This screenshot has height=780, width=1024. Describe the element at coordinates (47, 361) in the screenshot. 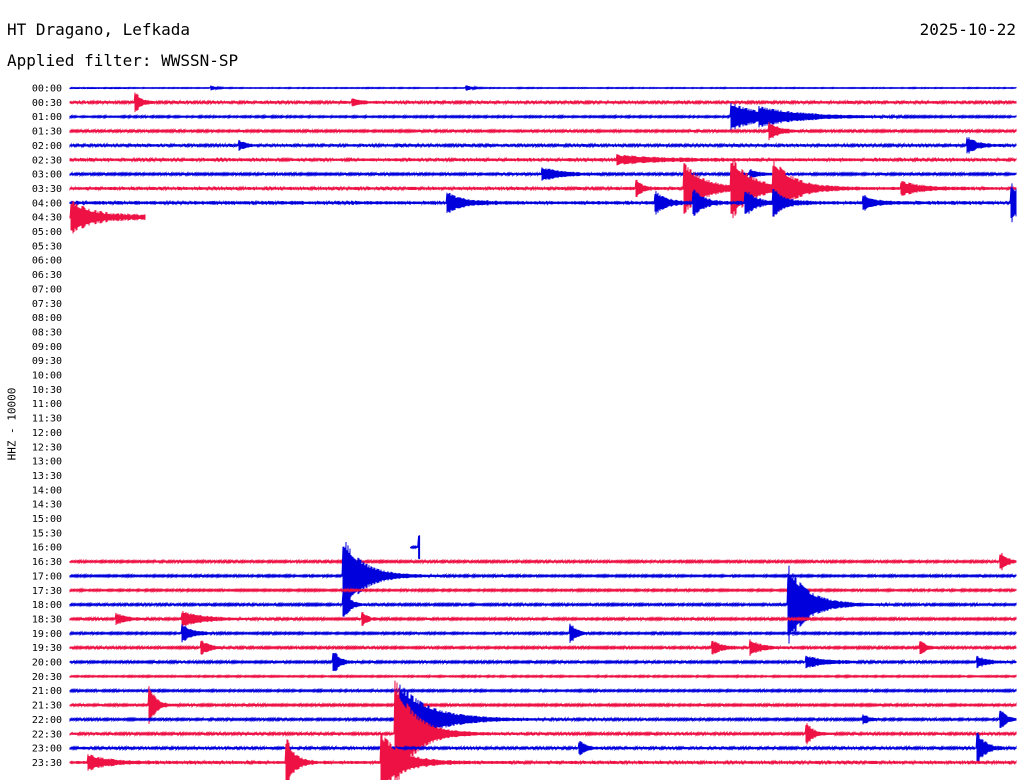

I see `time-tick-label: 09:30` at that location.